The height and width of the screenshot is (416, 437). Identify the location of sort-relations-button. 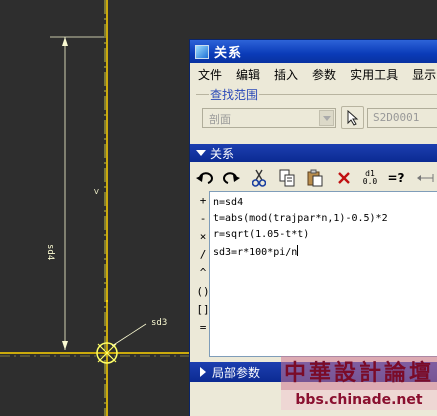
(426, 178).